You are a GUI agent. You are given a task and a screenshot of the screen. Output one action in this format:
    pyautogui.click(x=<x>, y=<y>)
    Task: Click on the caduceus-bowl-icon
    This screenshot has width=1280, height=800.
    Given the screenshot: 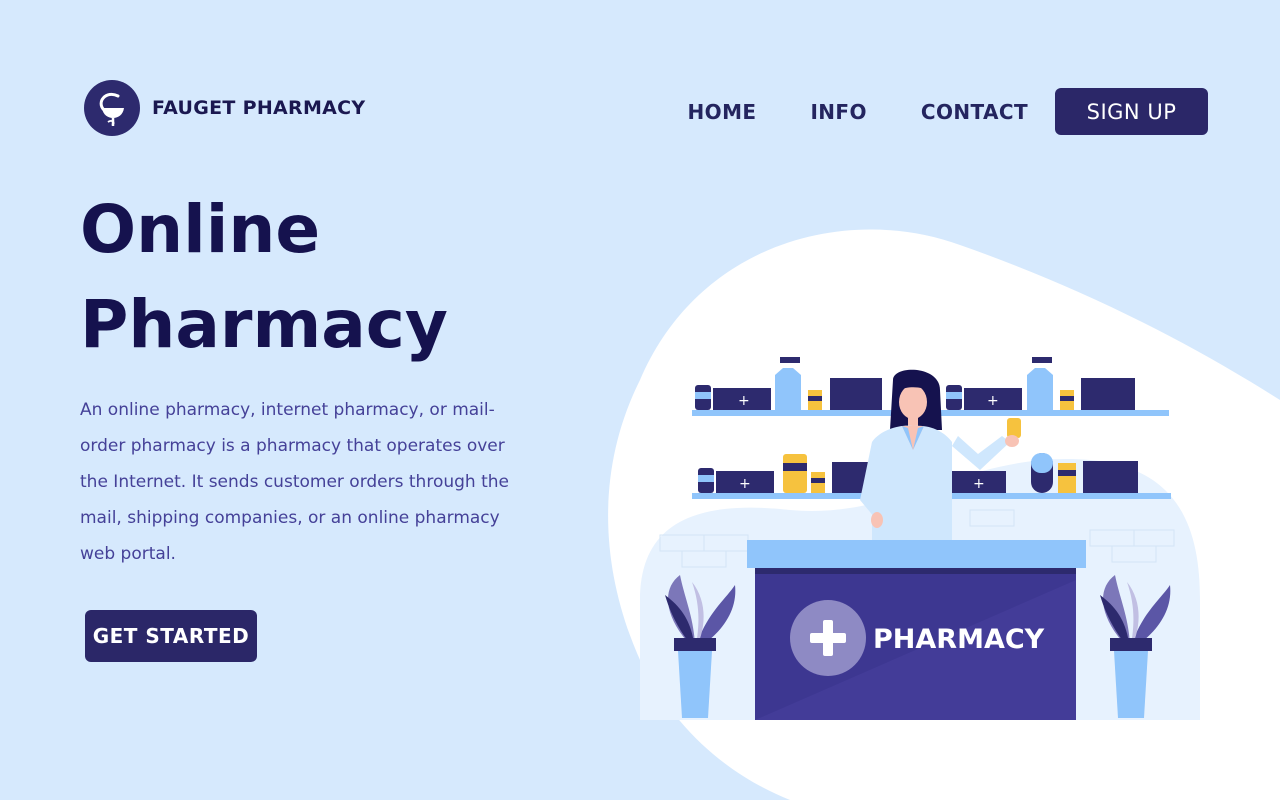 What is the action you would take?
    pyautogui.click(x=112, y=108)
    